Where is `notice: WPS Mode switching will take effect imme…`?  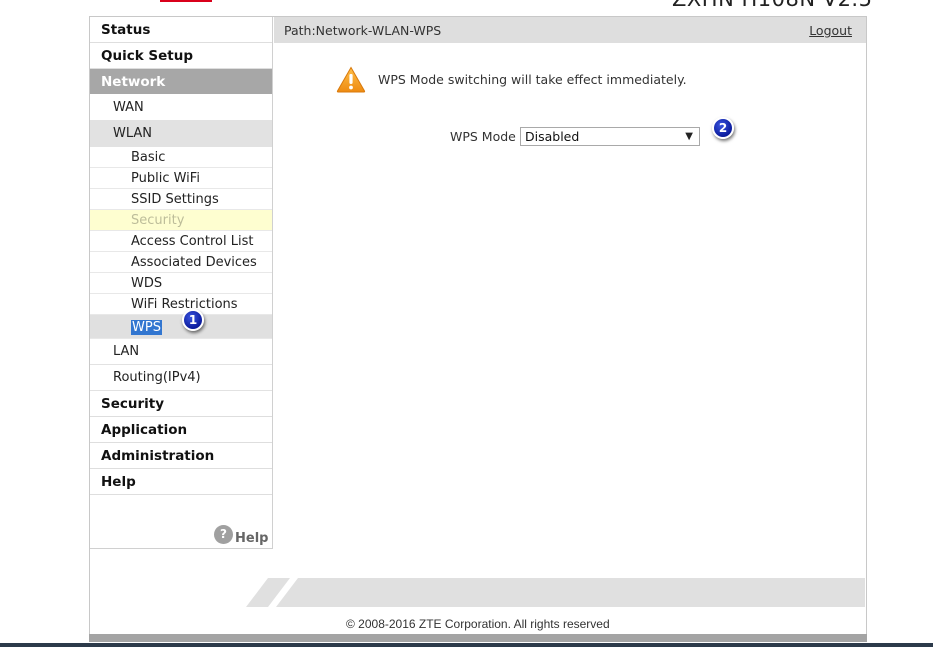 notice: WPS Mode switching will take effect imme… is located at coordinates (511, 79).